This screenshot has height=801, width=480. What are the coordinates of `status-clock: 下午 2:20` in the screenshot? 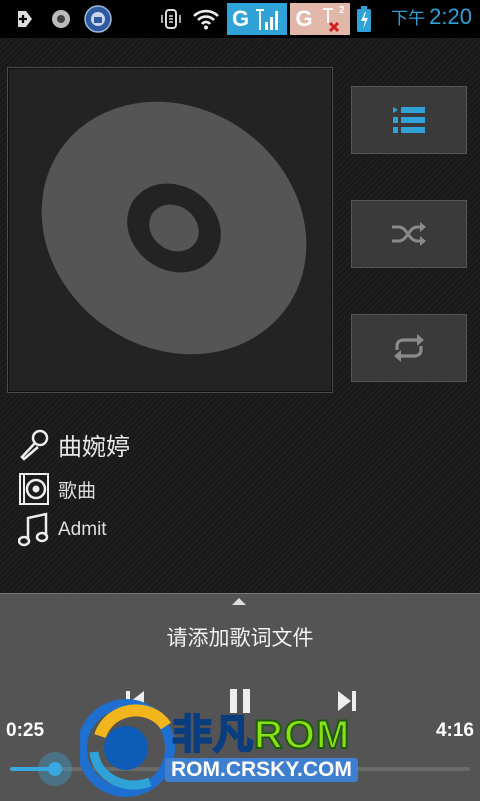 It's located at (431, 19).